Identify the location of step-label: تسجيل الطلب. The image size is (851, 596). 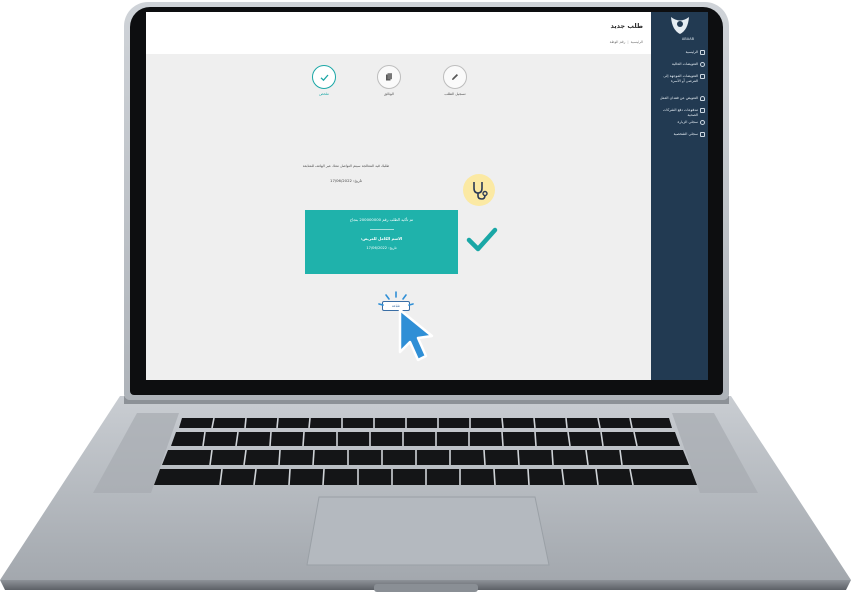
(455, 94).